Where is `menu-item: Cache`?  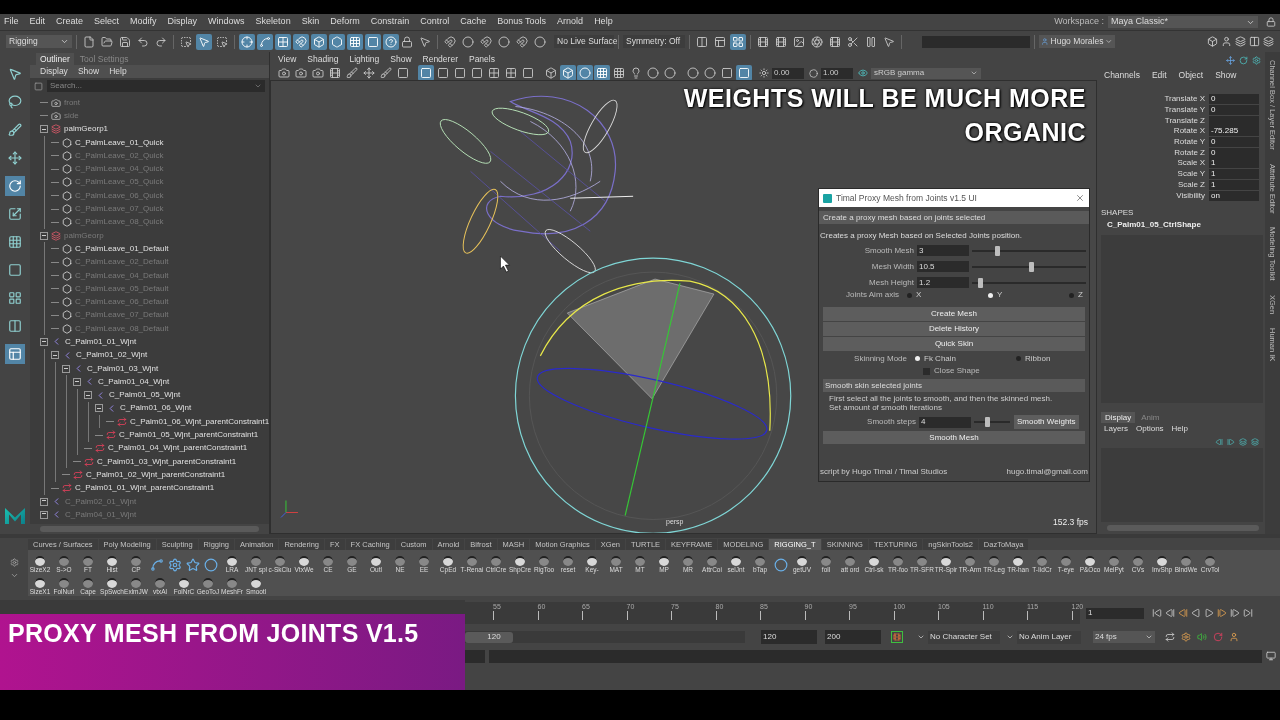
menu-item: Cache is located at coordinates (473, 22).